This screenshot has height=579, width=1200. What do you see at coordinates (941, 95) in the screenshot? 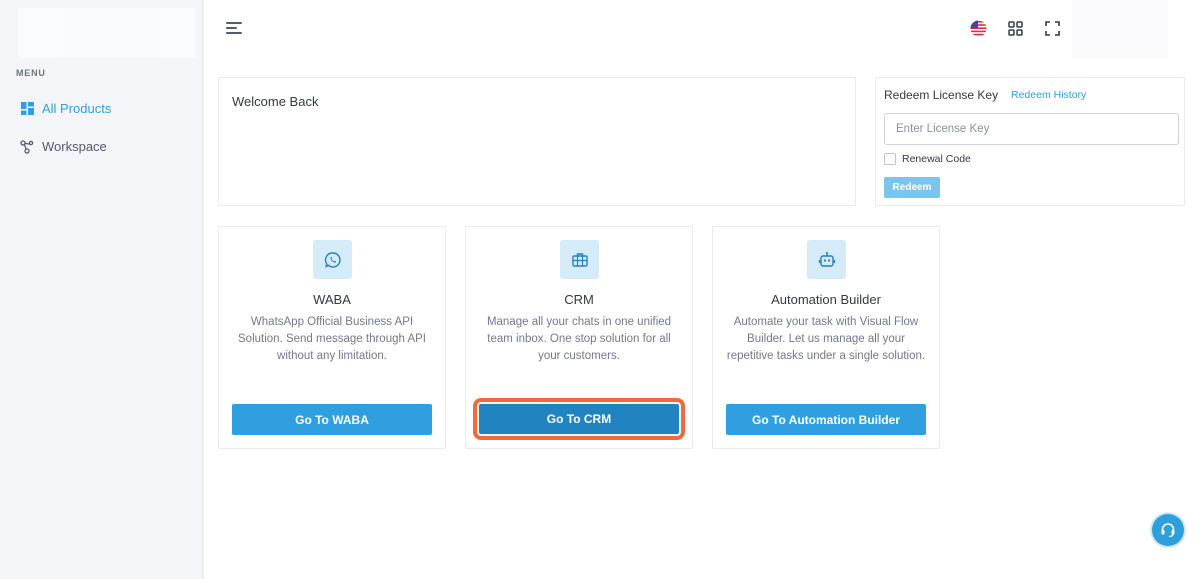
I see `redeem-title: Redeem License Key` at bounding box center [941, 95].